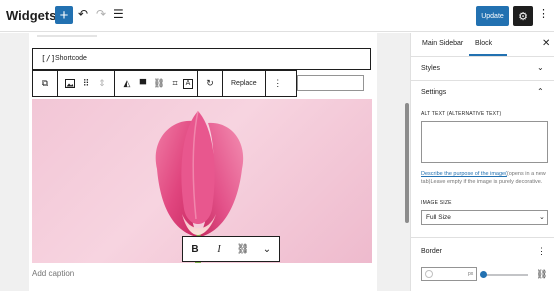 The height and width of the screenshot is (291, 554). I want to click on image-size-value: Full Size, so click(438, 217).